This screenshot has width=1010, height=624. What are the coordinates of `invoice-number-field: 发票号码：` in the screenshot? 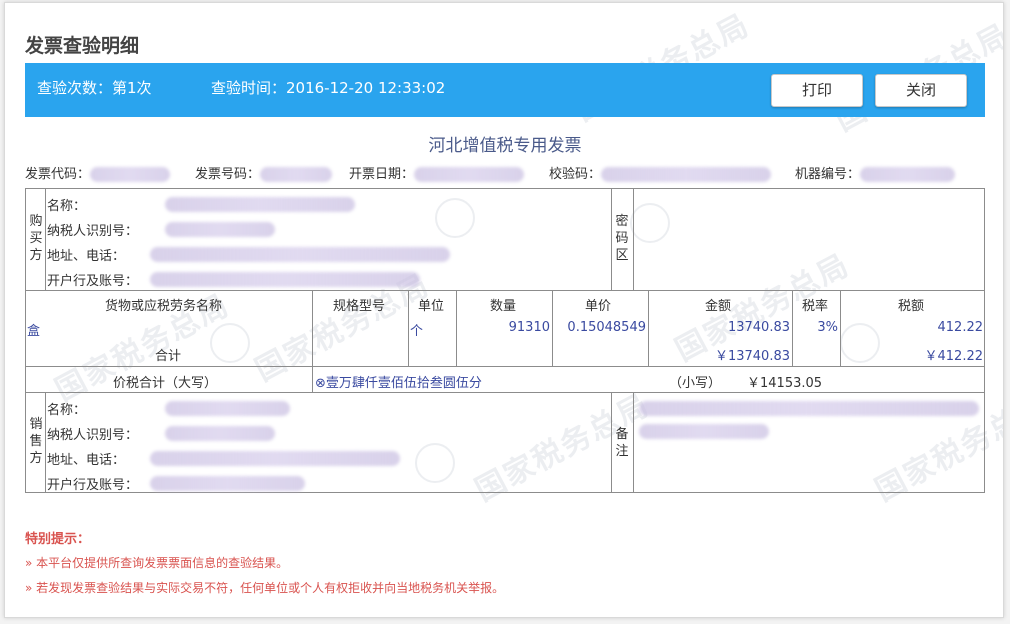 It's located at (264, 172).